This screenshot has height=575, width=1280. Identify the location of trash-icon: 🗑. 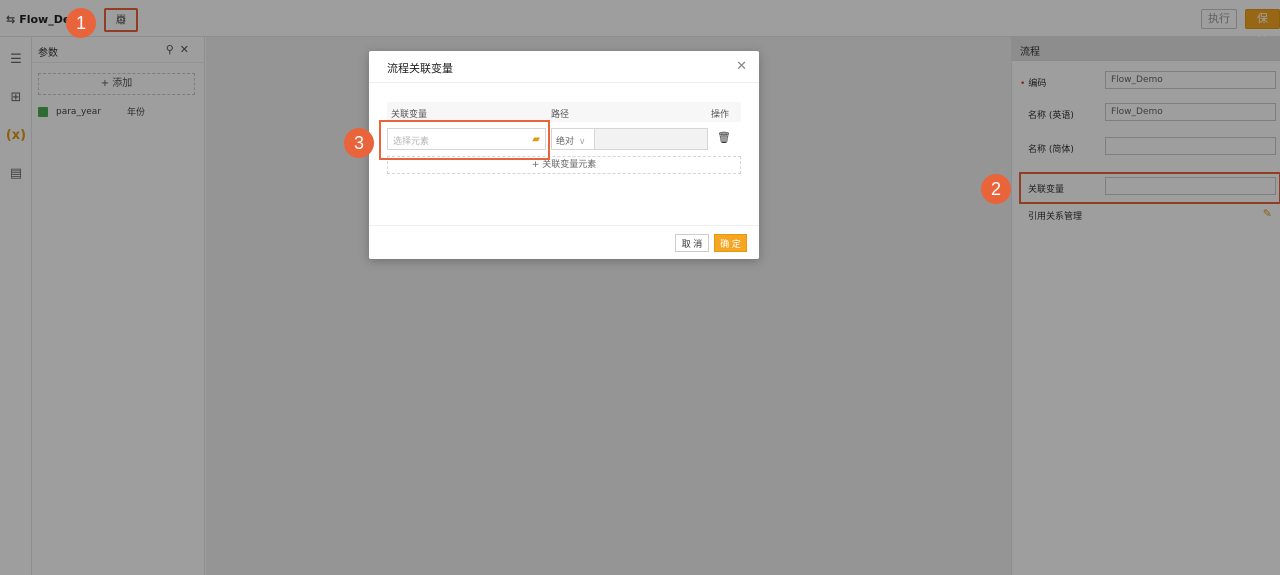
(724, 137).